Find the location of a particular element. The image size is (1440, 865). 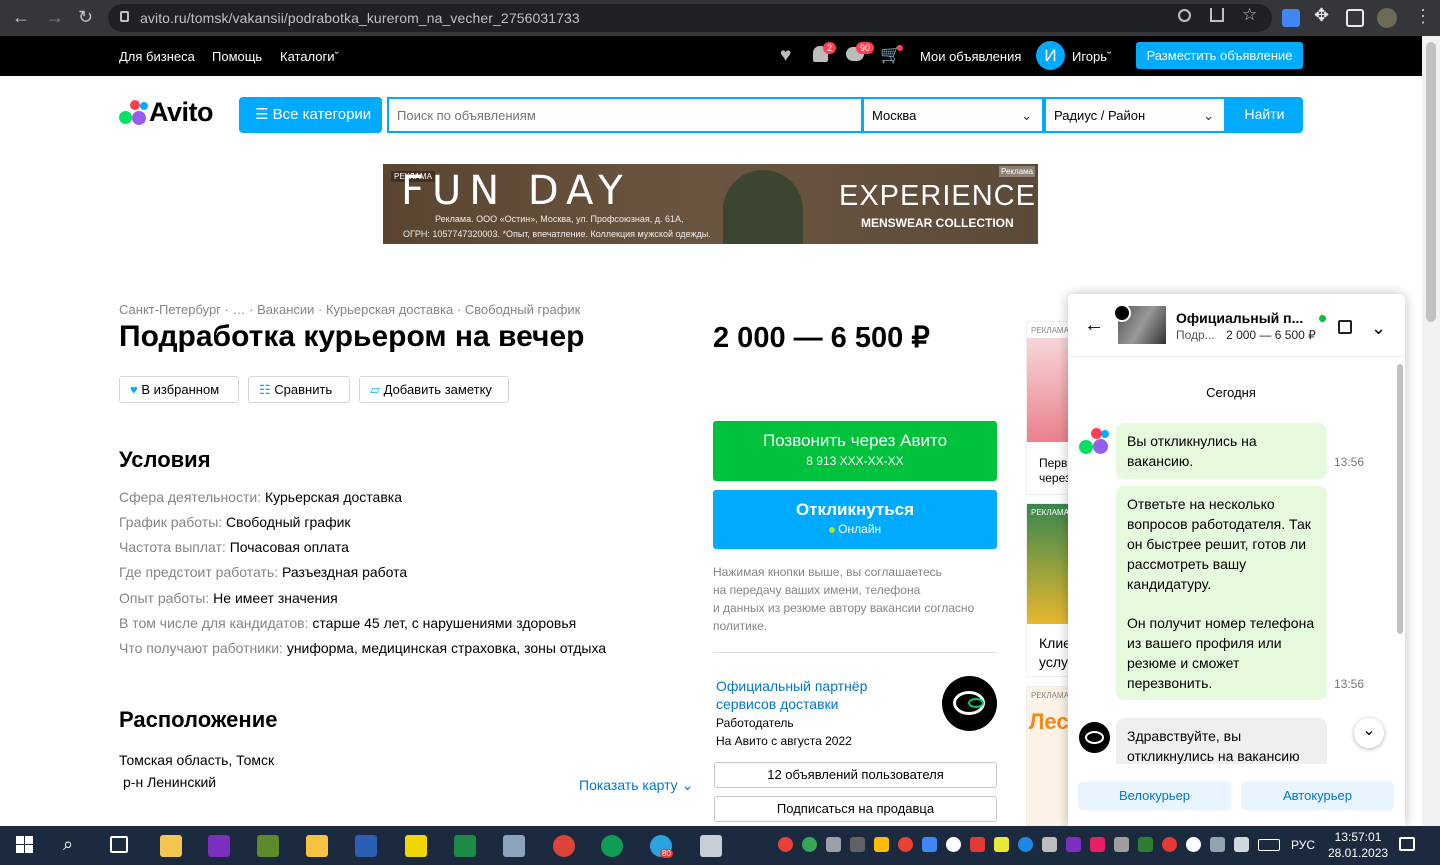

scrollbar-thumb is located at coordinates (1431, 182).